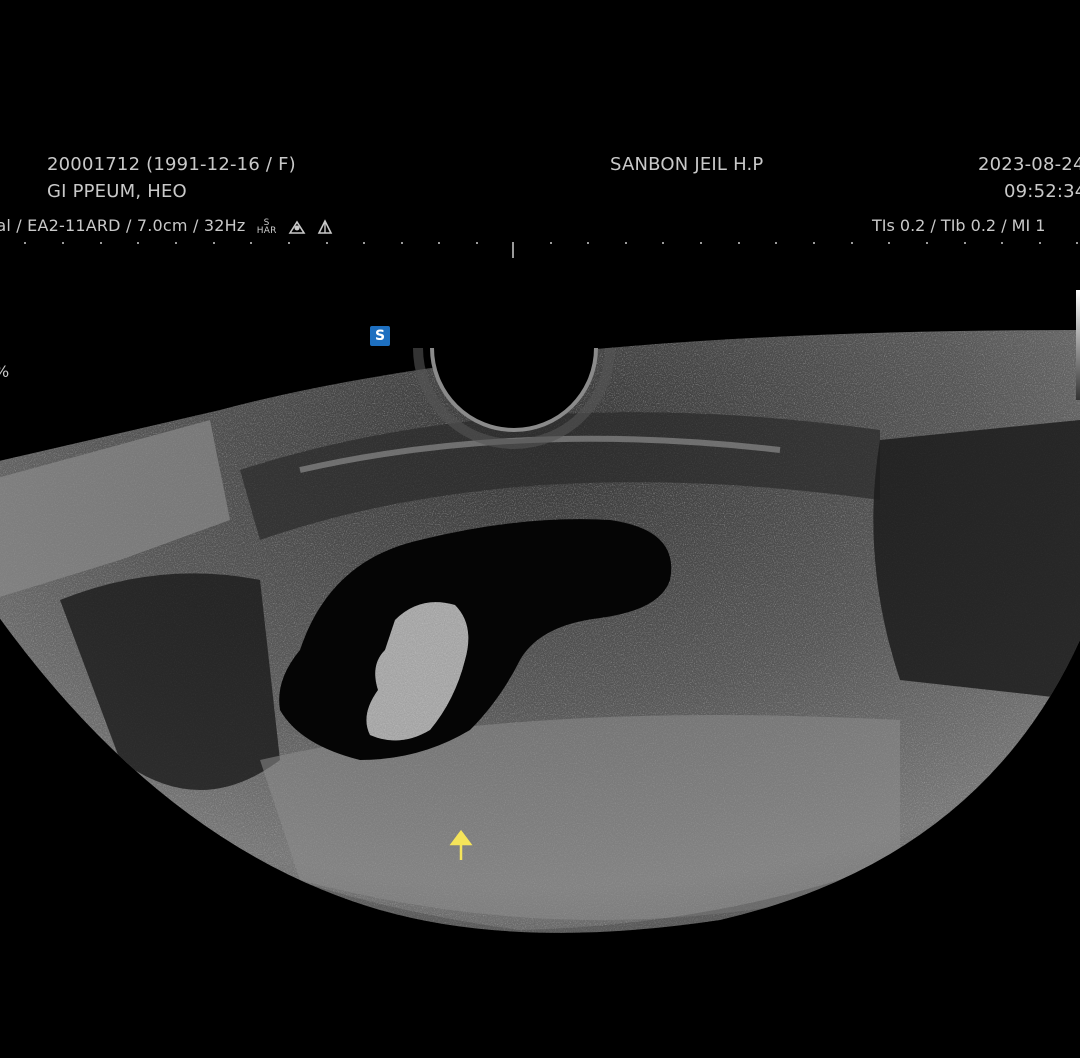 The width and height of the screenshot is (1080, 1058). Describe the element at coordinates (117, 191) in the screenshot. I see `patient-name: GI PPEUM, HEO` at that location.